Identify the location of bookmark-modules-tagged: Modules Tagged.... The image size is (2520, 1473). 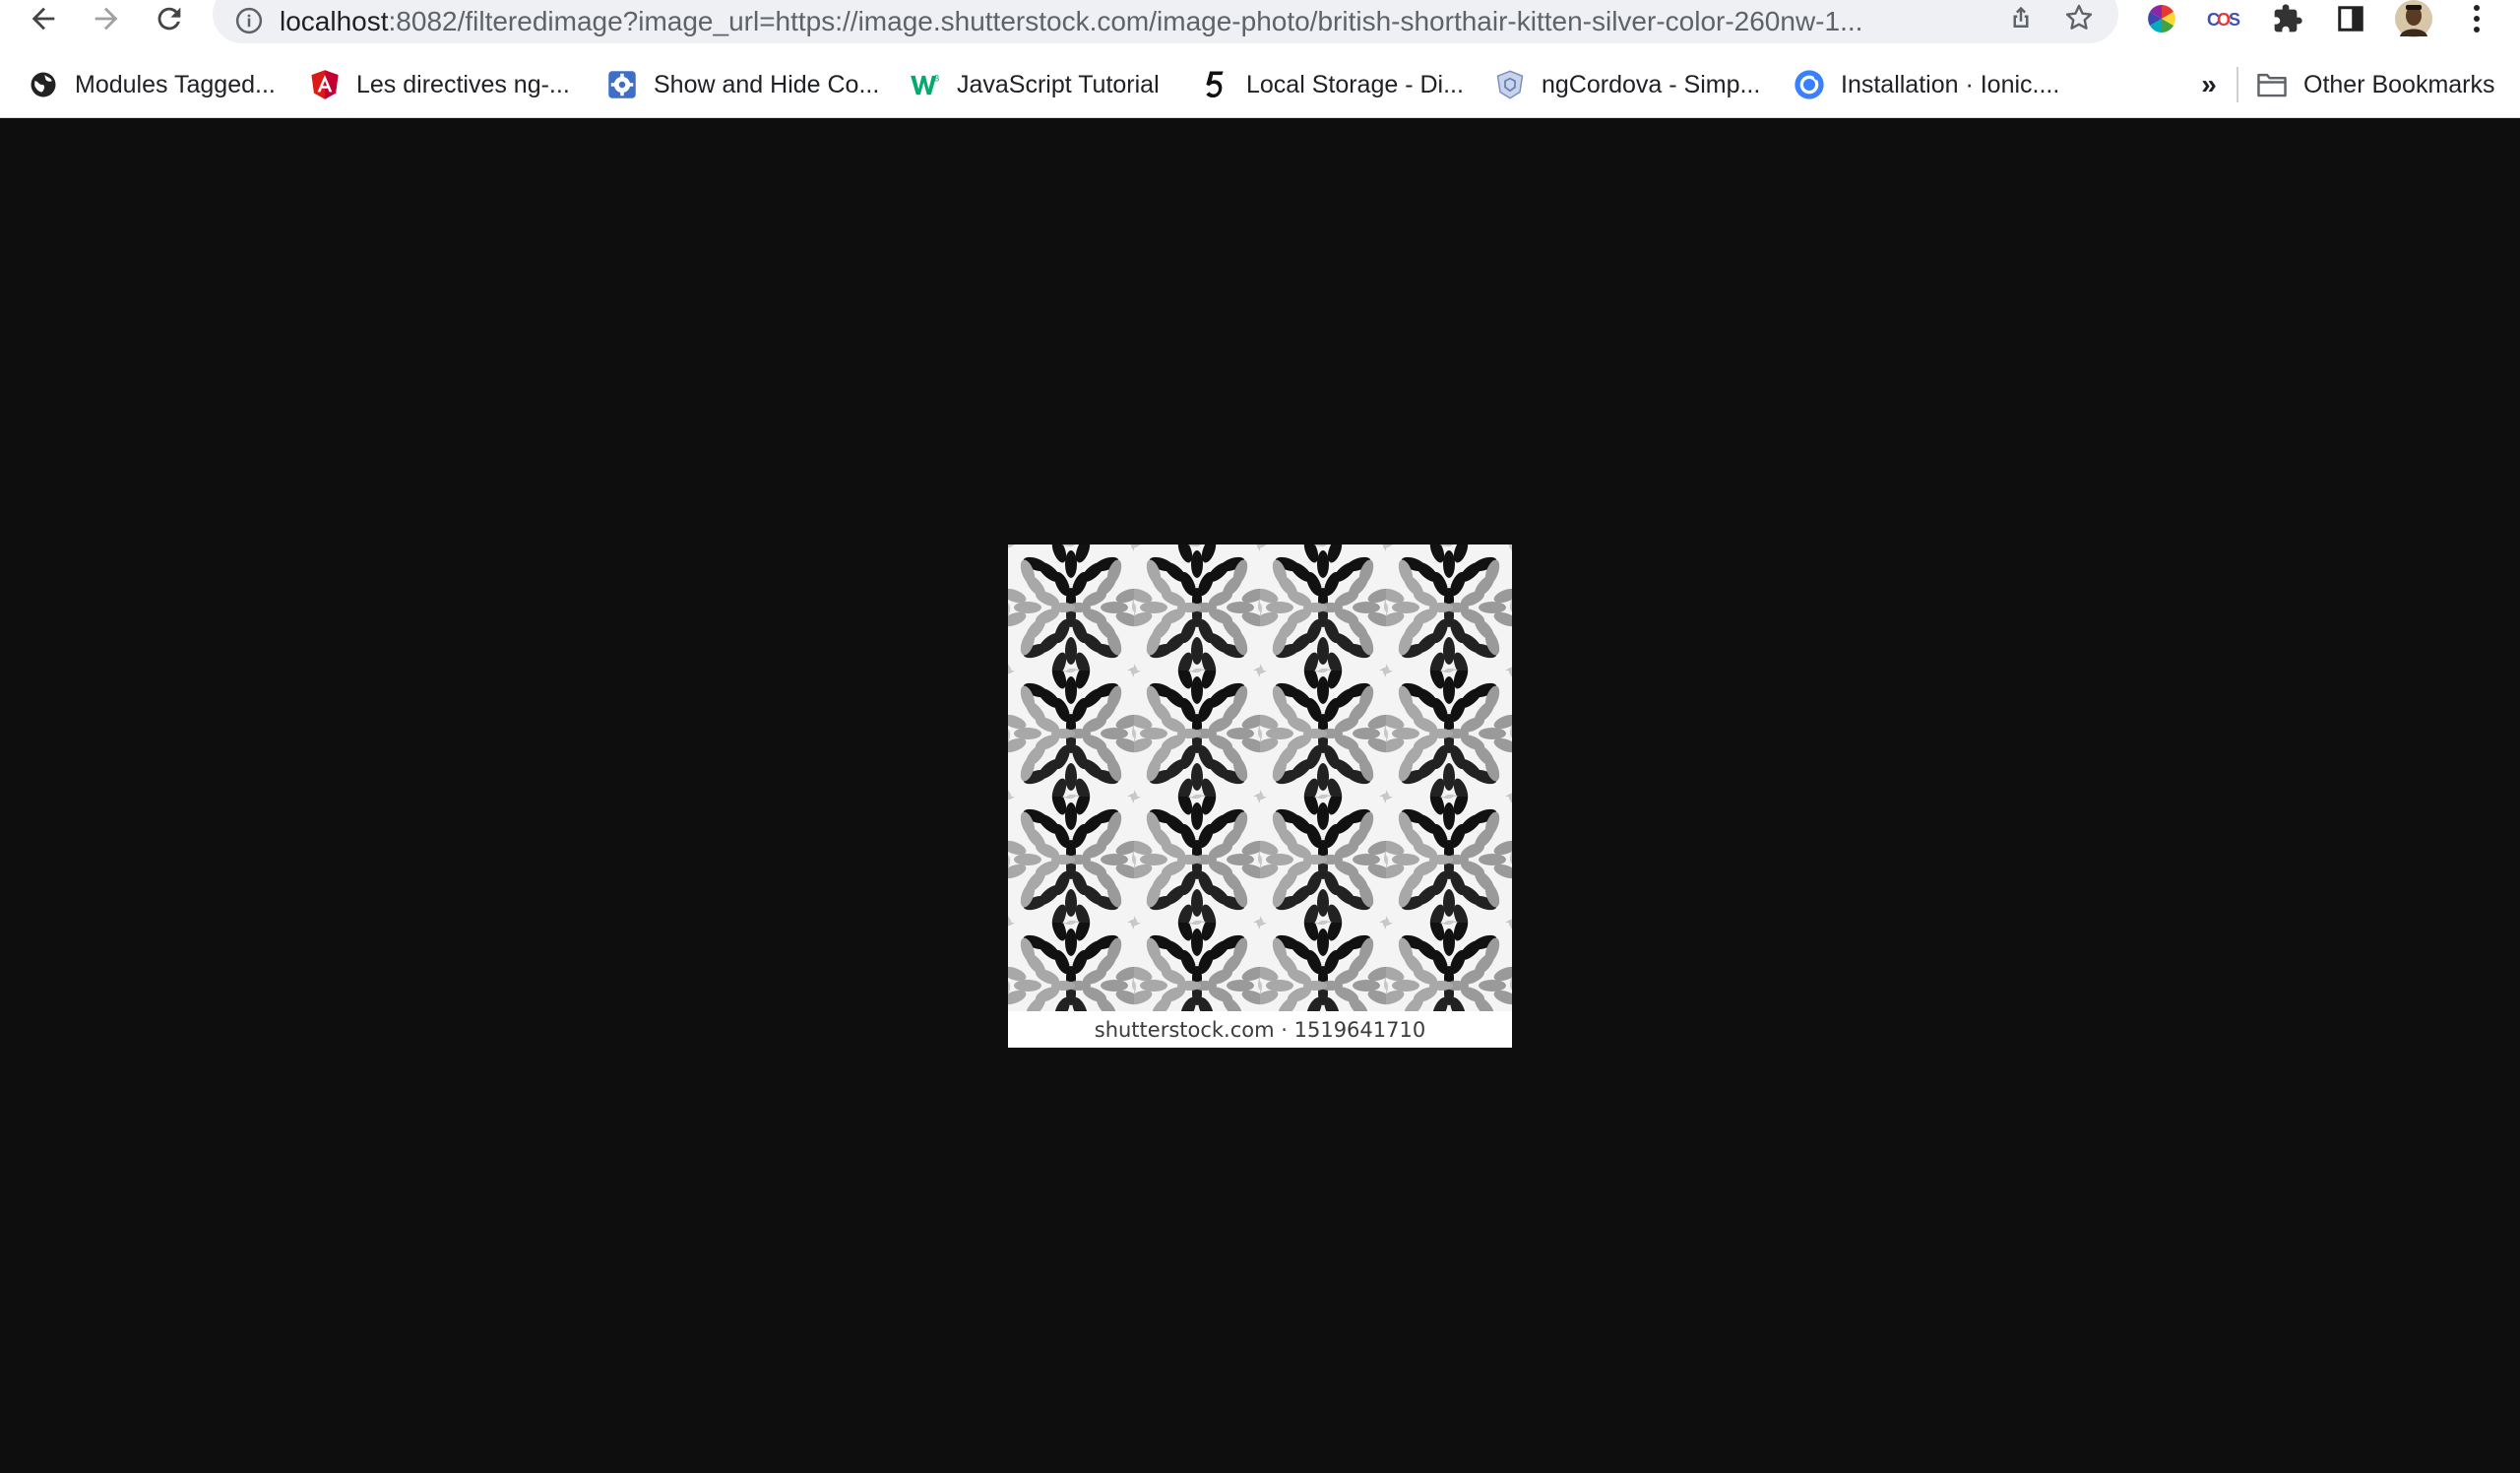
(152, 84).